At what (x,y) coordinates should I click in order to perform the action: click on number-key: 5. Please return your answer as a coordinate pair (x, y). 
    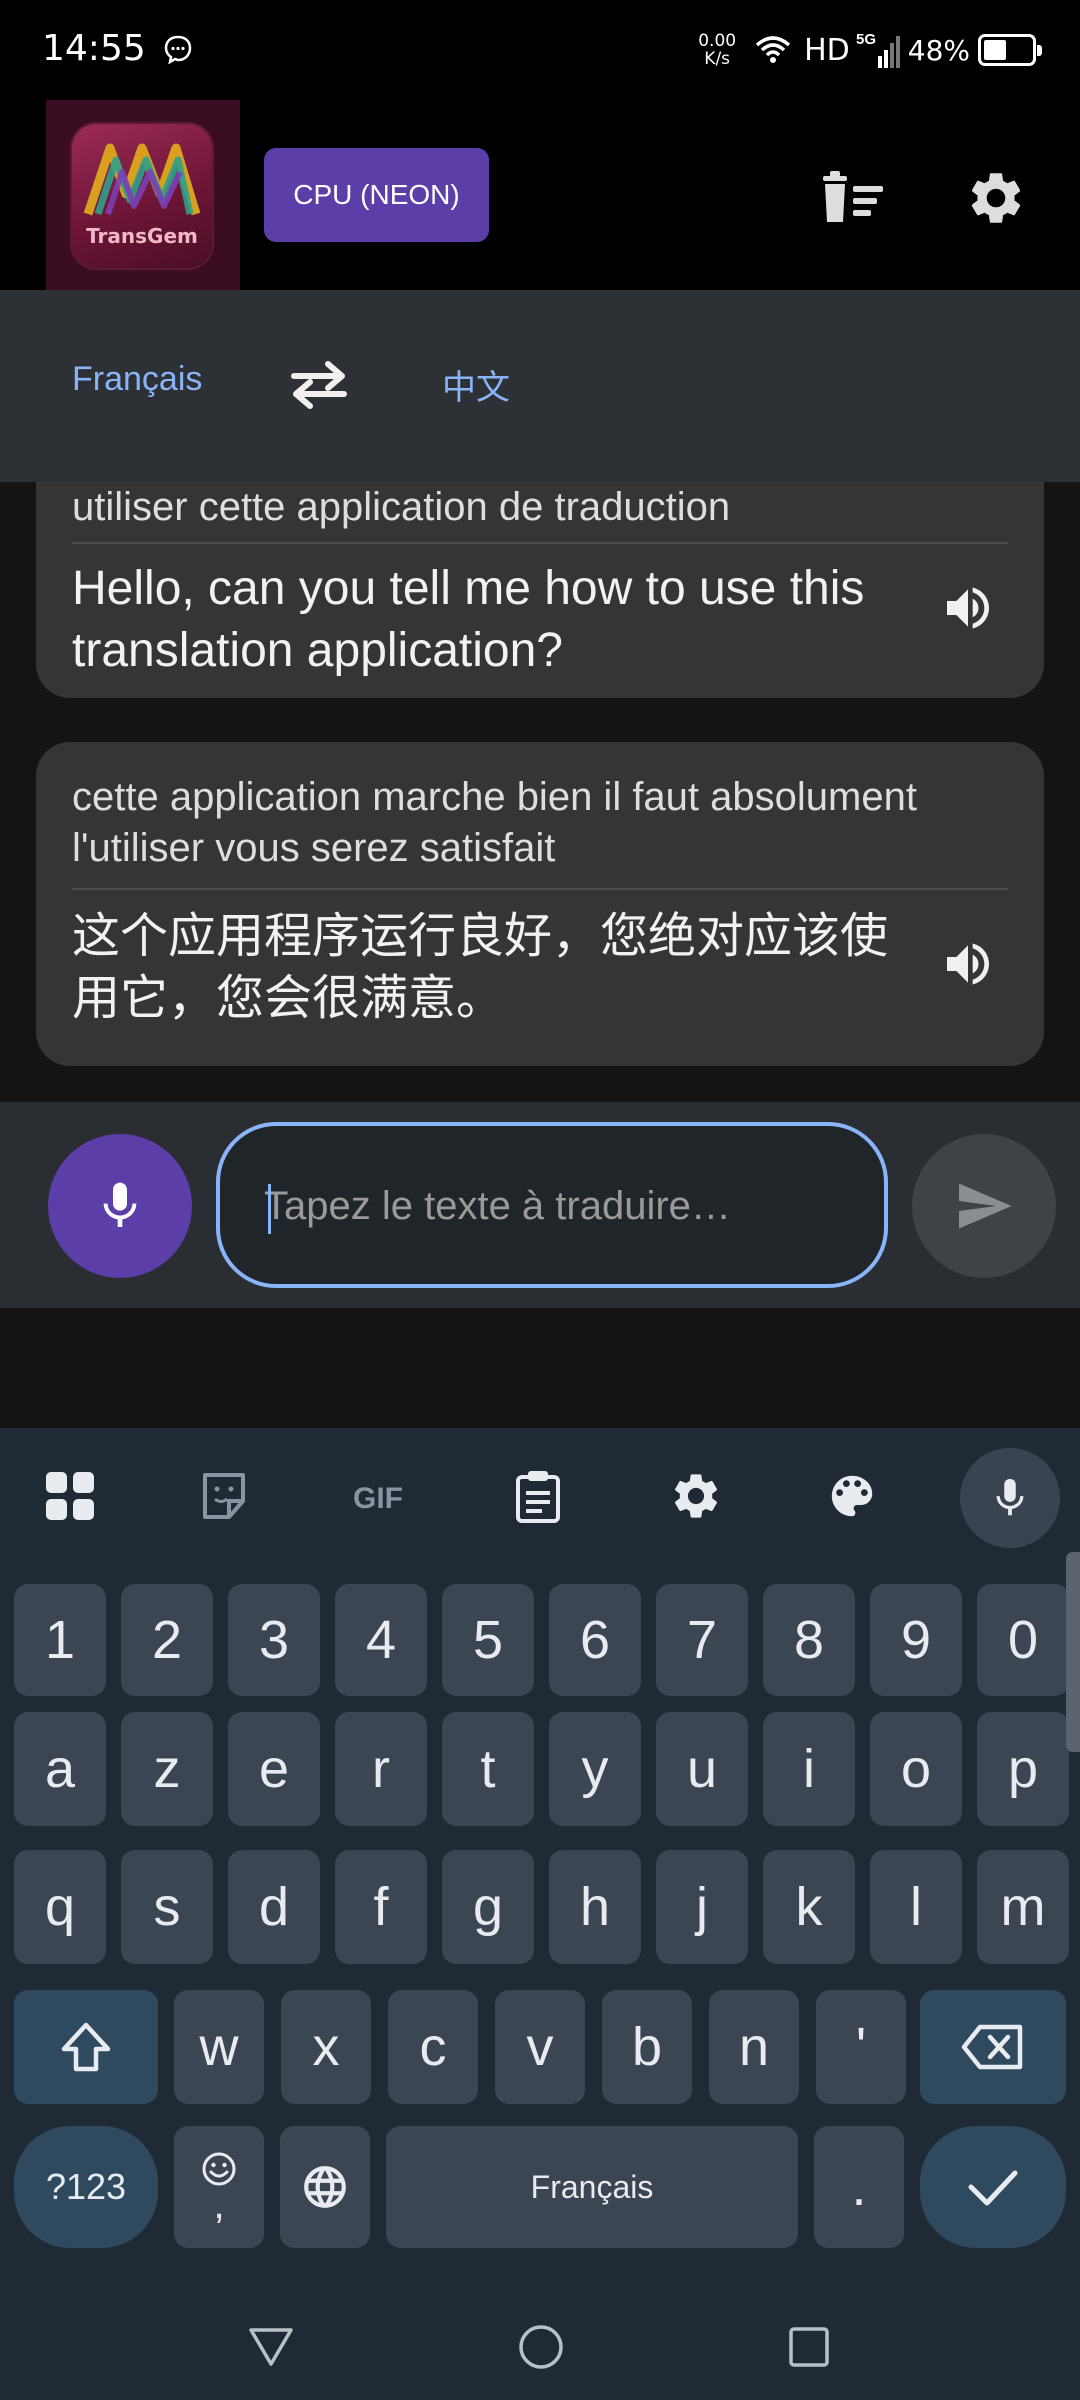
    Looking at the image, I should click on (488, 1640).